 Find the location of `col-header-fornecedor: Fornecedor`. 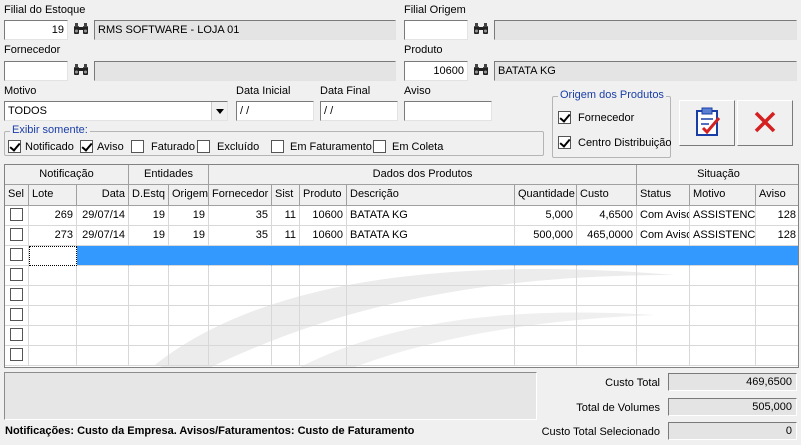

col-header-fornecedor: Fornecedor is located at coordinates (240, 195).